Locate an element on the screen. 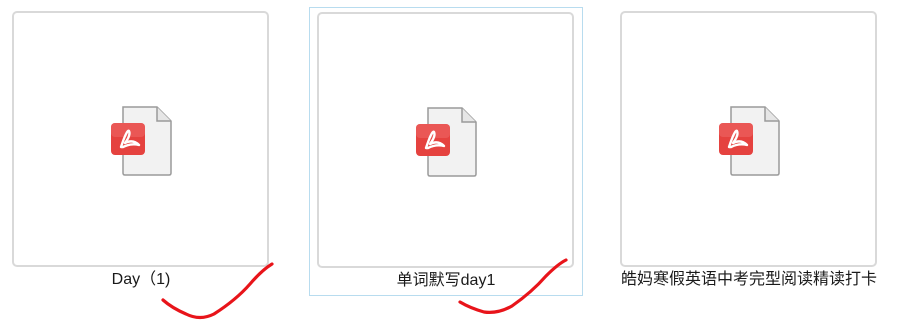 This screenshot has height=323, width=900. file-name-label: Day（1) is located at coordinates (141, 279).